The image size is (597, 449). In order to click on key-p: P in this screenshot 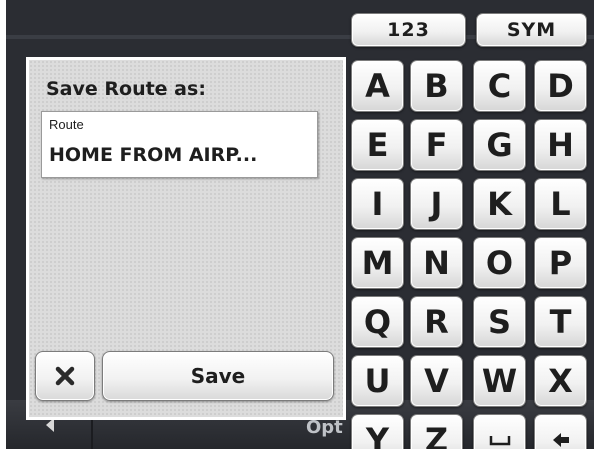, I will do `click(560, 263)`.